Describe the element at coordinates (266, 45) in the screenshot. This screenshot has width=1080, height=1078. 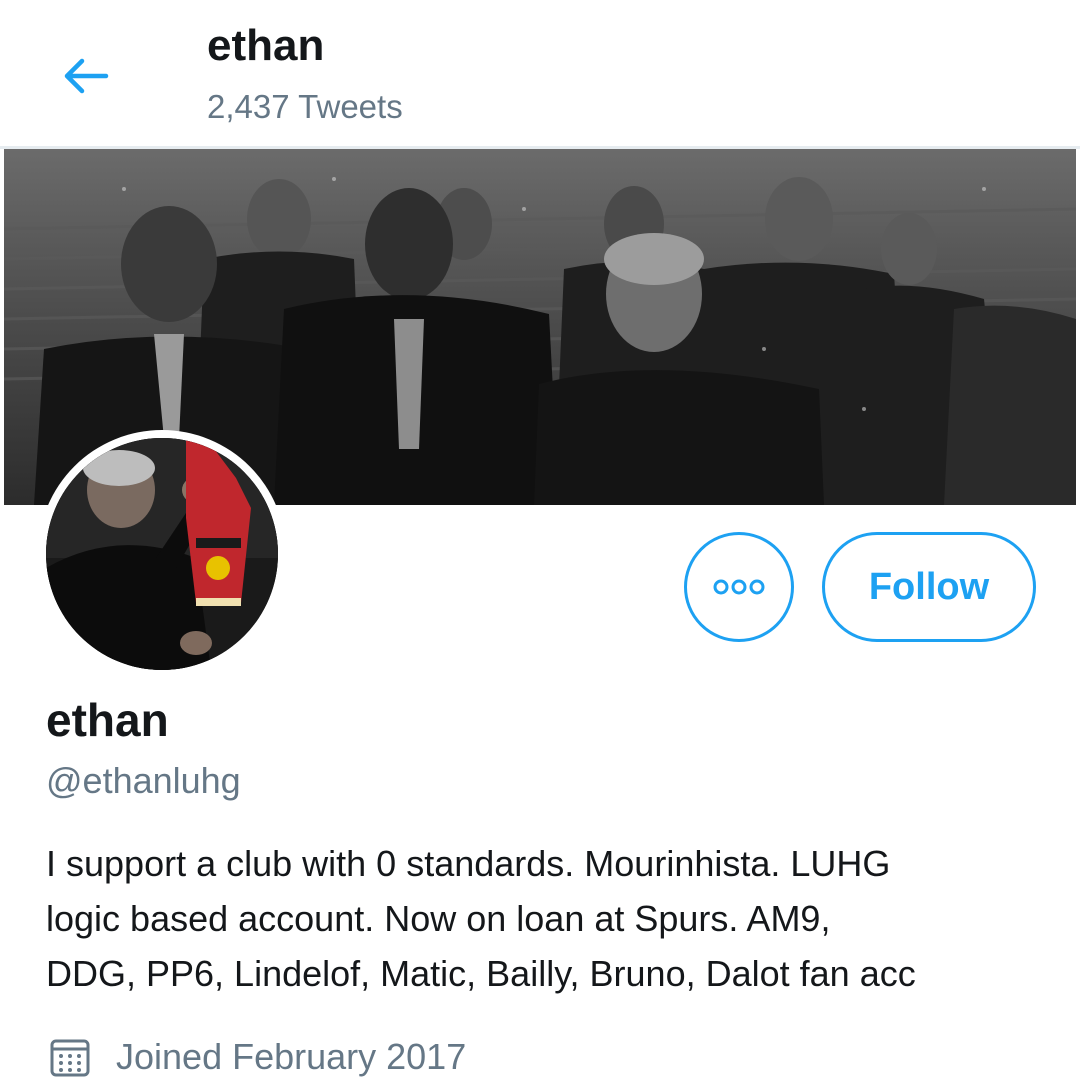
I see `header-title: ethan` at that location.